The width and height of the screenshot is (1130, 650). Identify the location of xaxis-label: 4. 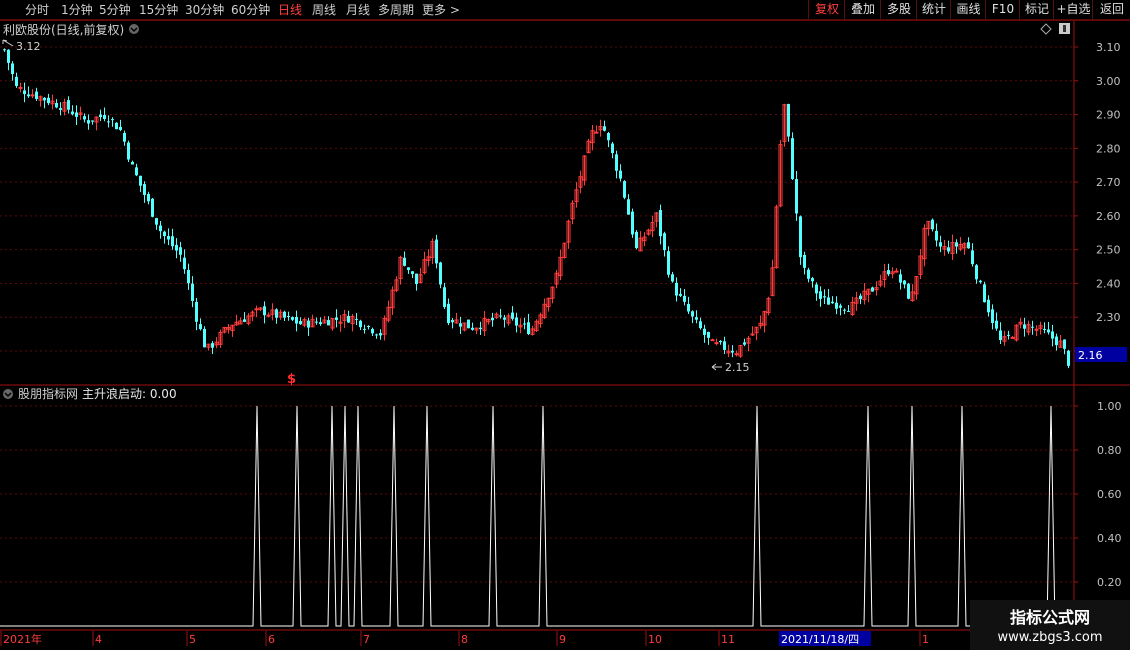
(98, 639).